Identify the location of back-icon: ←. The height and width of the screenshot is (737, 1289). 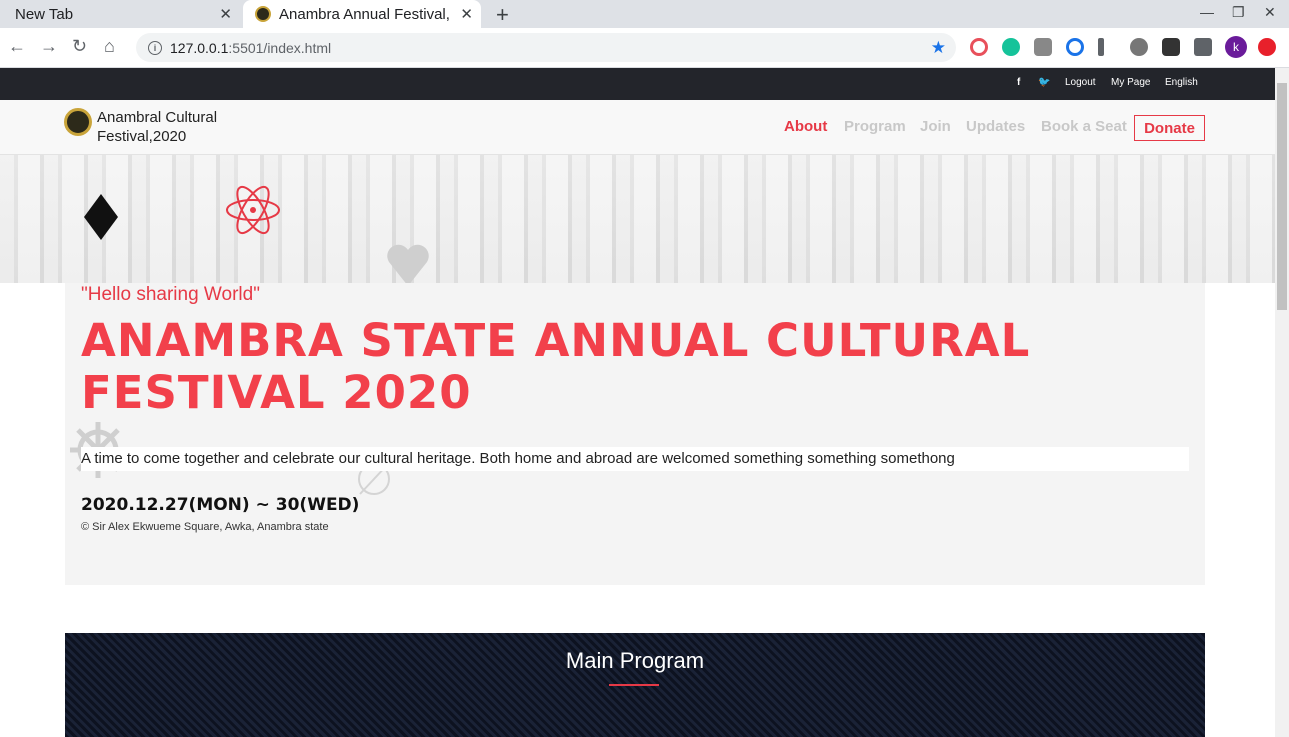
(17, 46).